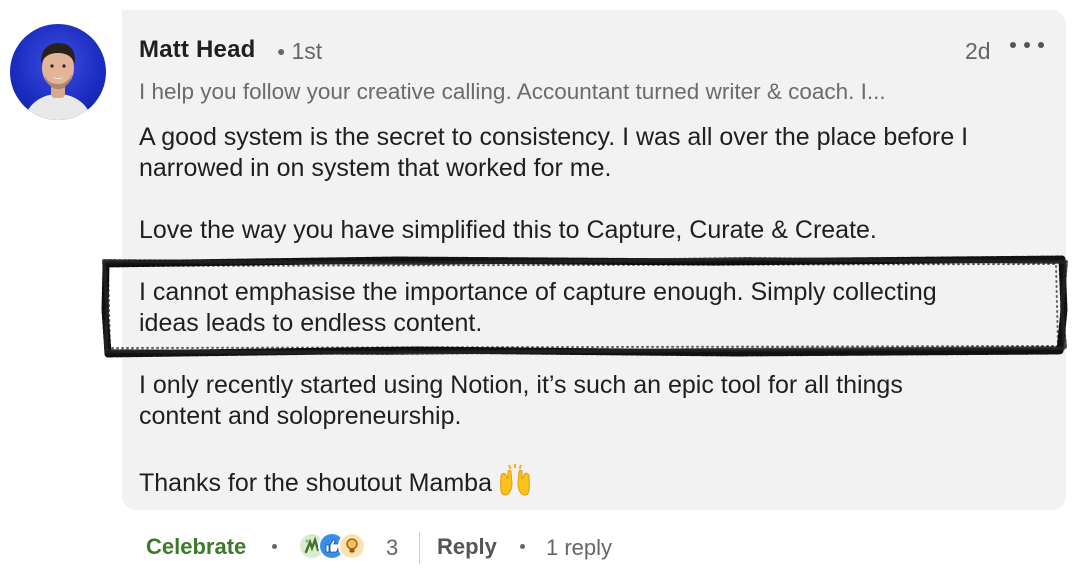 The height and width of the screenshot is (578, 1080). Describe the element at coordinates (197, 50) in the screenshot. I see `author-name: Matt Head` at that location.